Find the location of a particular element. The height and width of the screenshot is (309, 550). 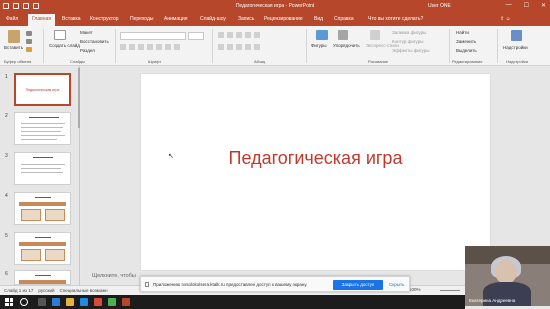

font-size-select is located at coordinates (196, 36).